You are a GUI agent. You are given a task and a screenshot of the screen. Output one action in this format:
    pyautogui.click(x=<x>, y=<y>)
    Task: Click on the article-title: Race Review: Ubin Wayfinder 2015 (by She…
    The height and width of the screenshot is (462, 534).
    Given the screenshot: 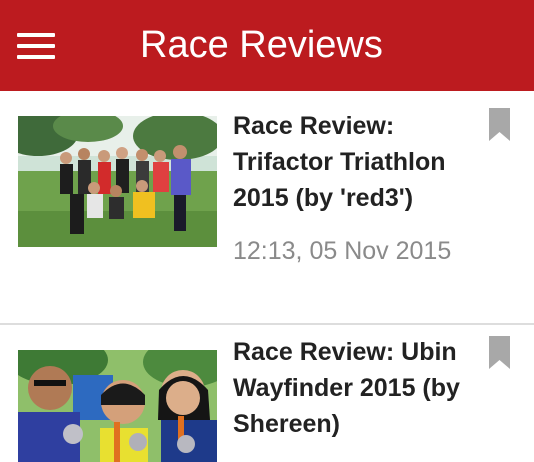 What is the action you would take?
    pyautogui.click(x=353, y=388)
    